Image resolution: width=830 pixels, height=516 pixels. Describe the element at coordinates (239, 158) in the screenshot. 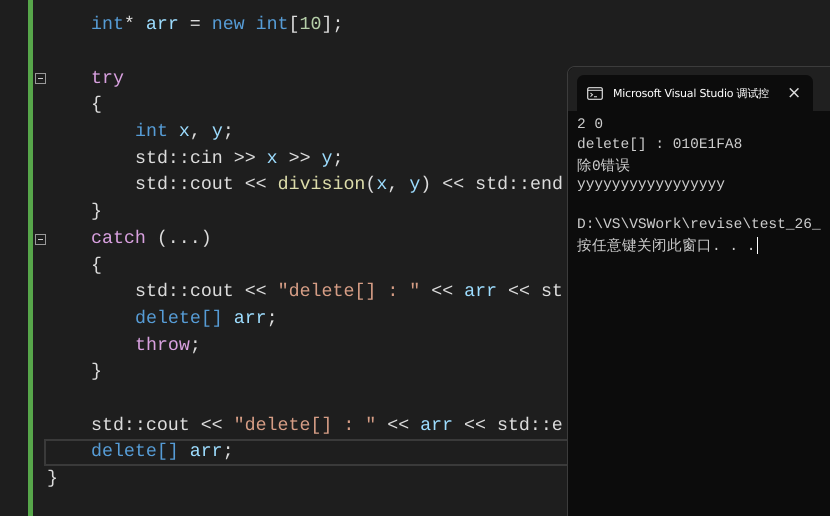

I see `code-line: std::cin >> x >> y;` at that location.